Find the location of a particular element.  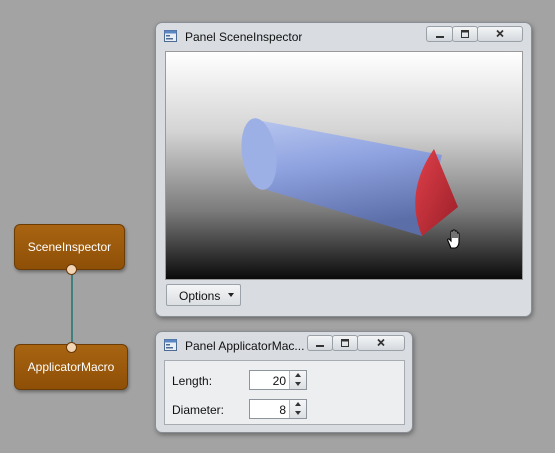

options-label: Options is located at coordinates (200, 296).